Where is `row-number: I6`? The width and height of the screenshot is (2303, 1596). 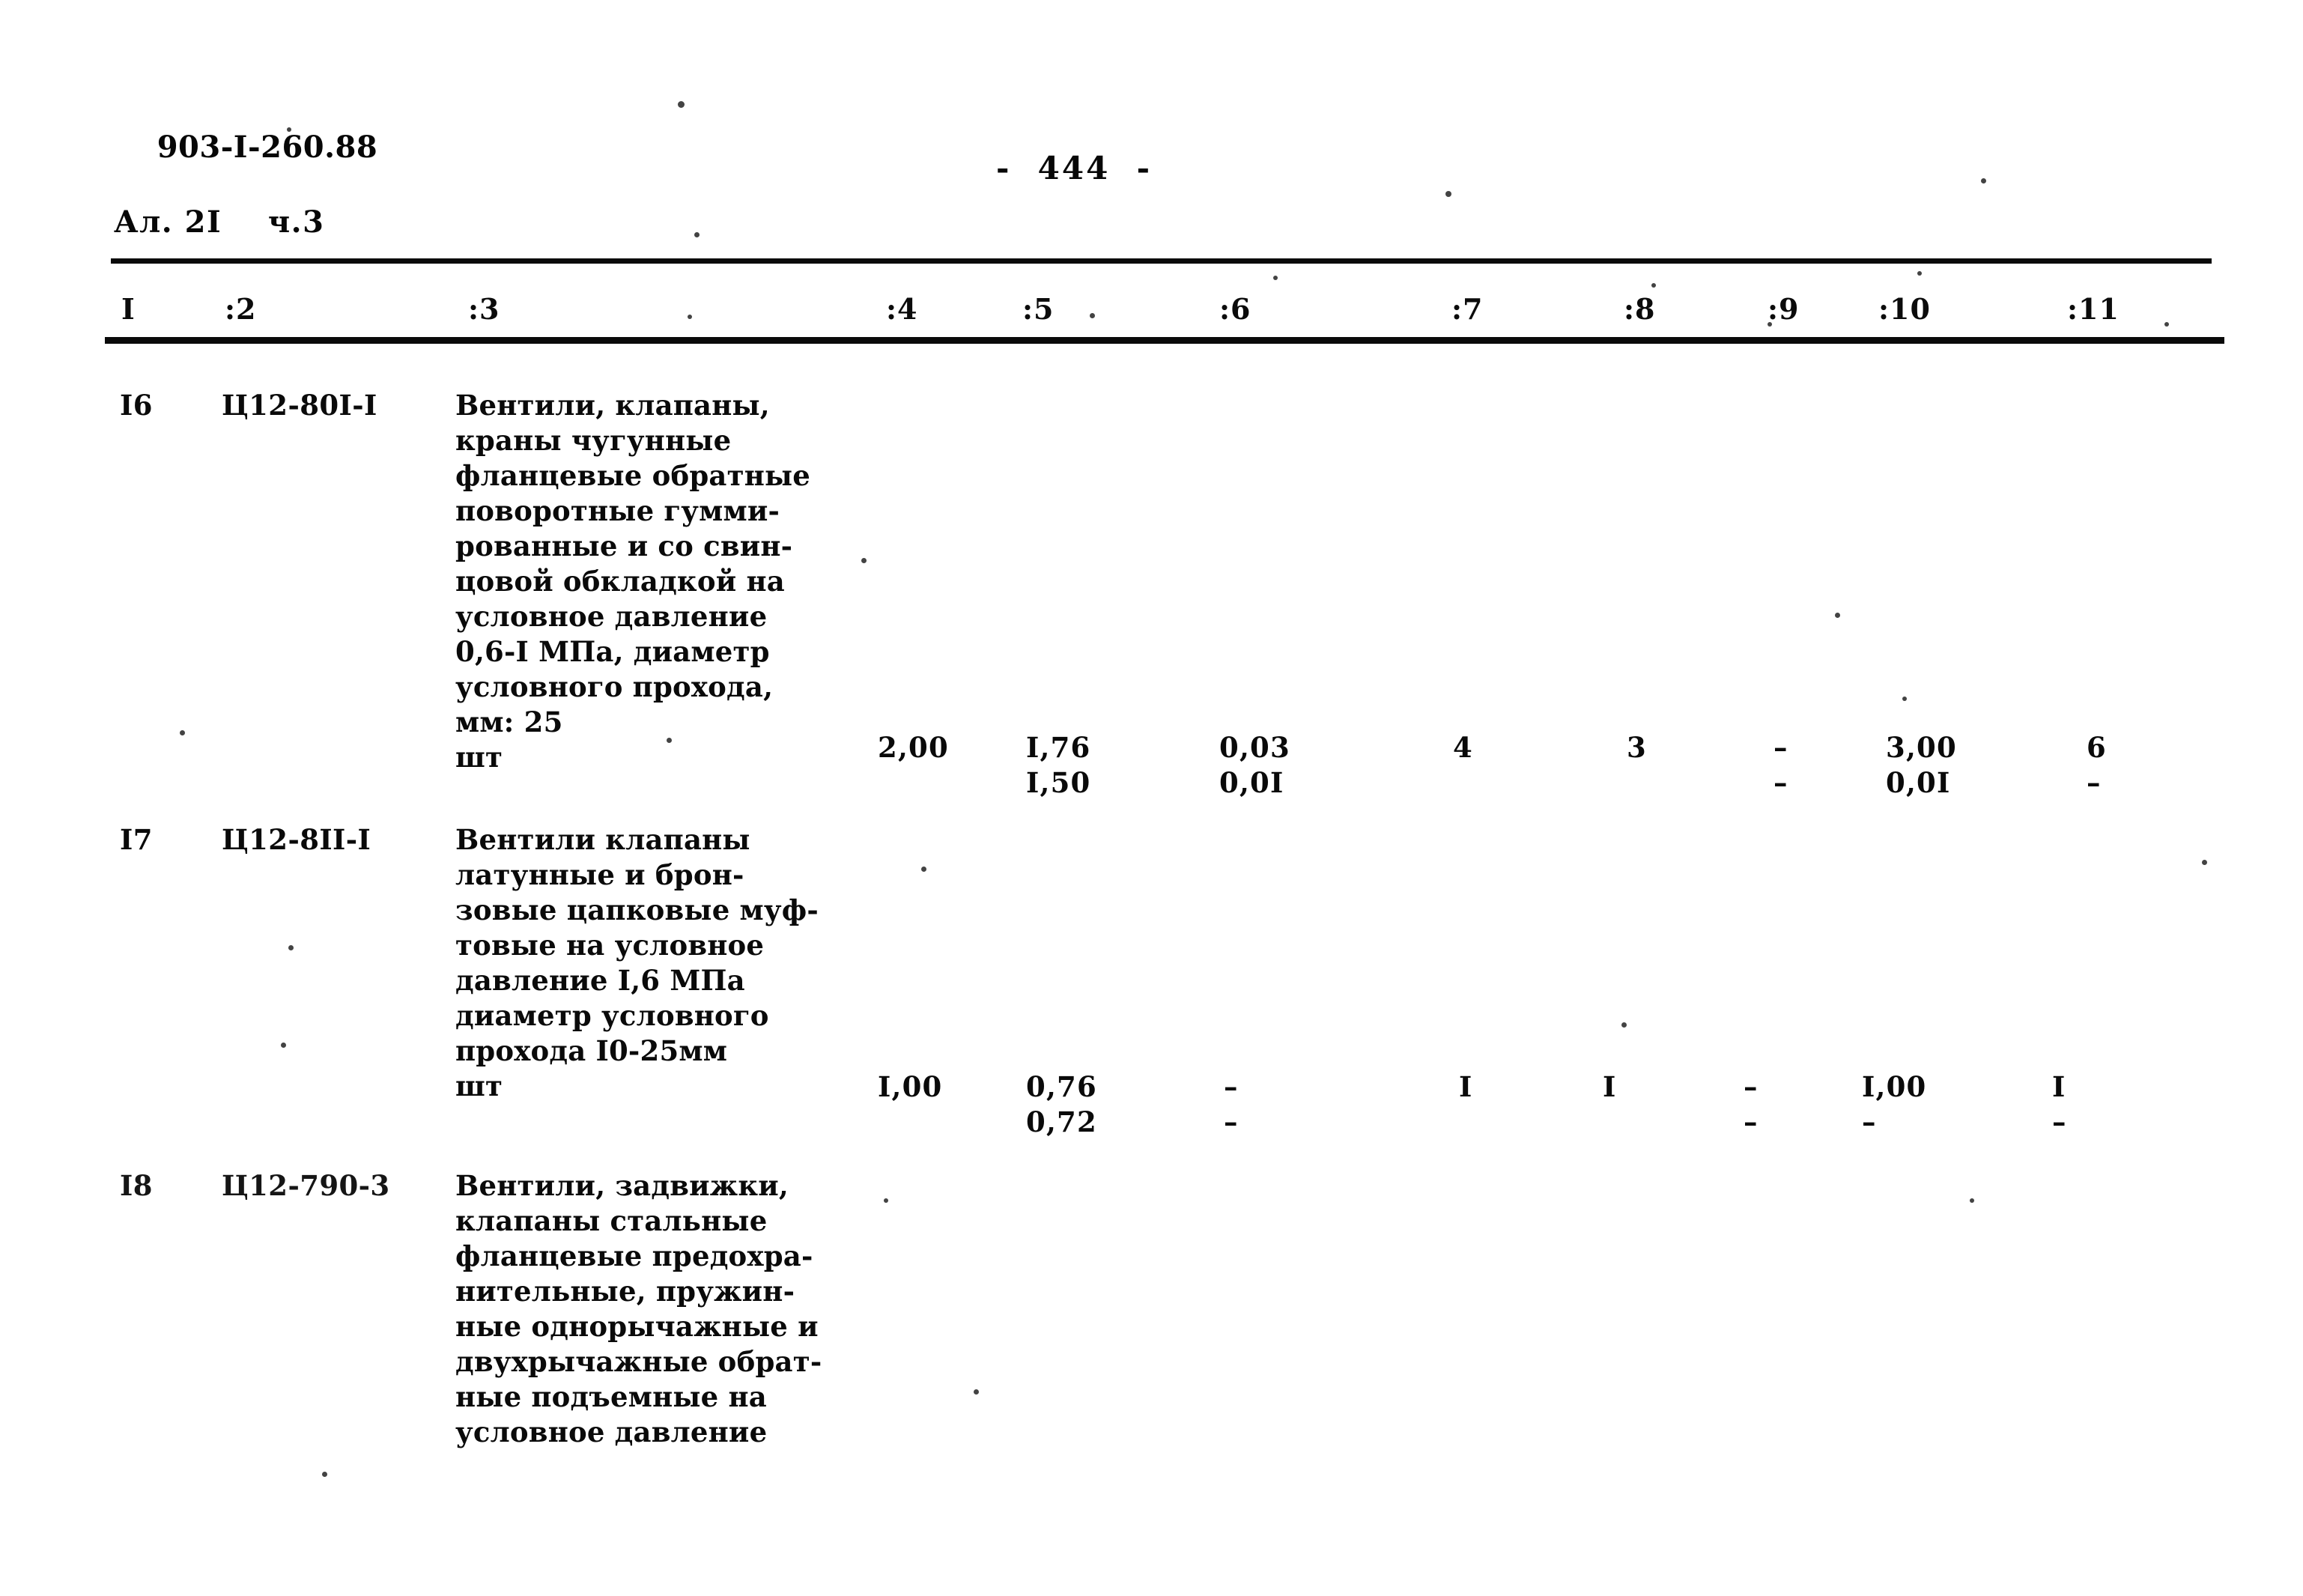 row-number: I6 is located at coordinates (136, 405).